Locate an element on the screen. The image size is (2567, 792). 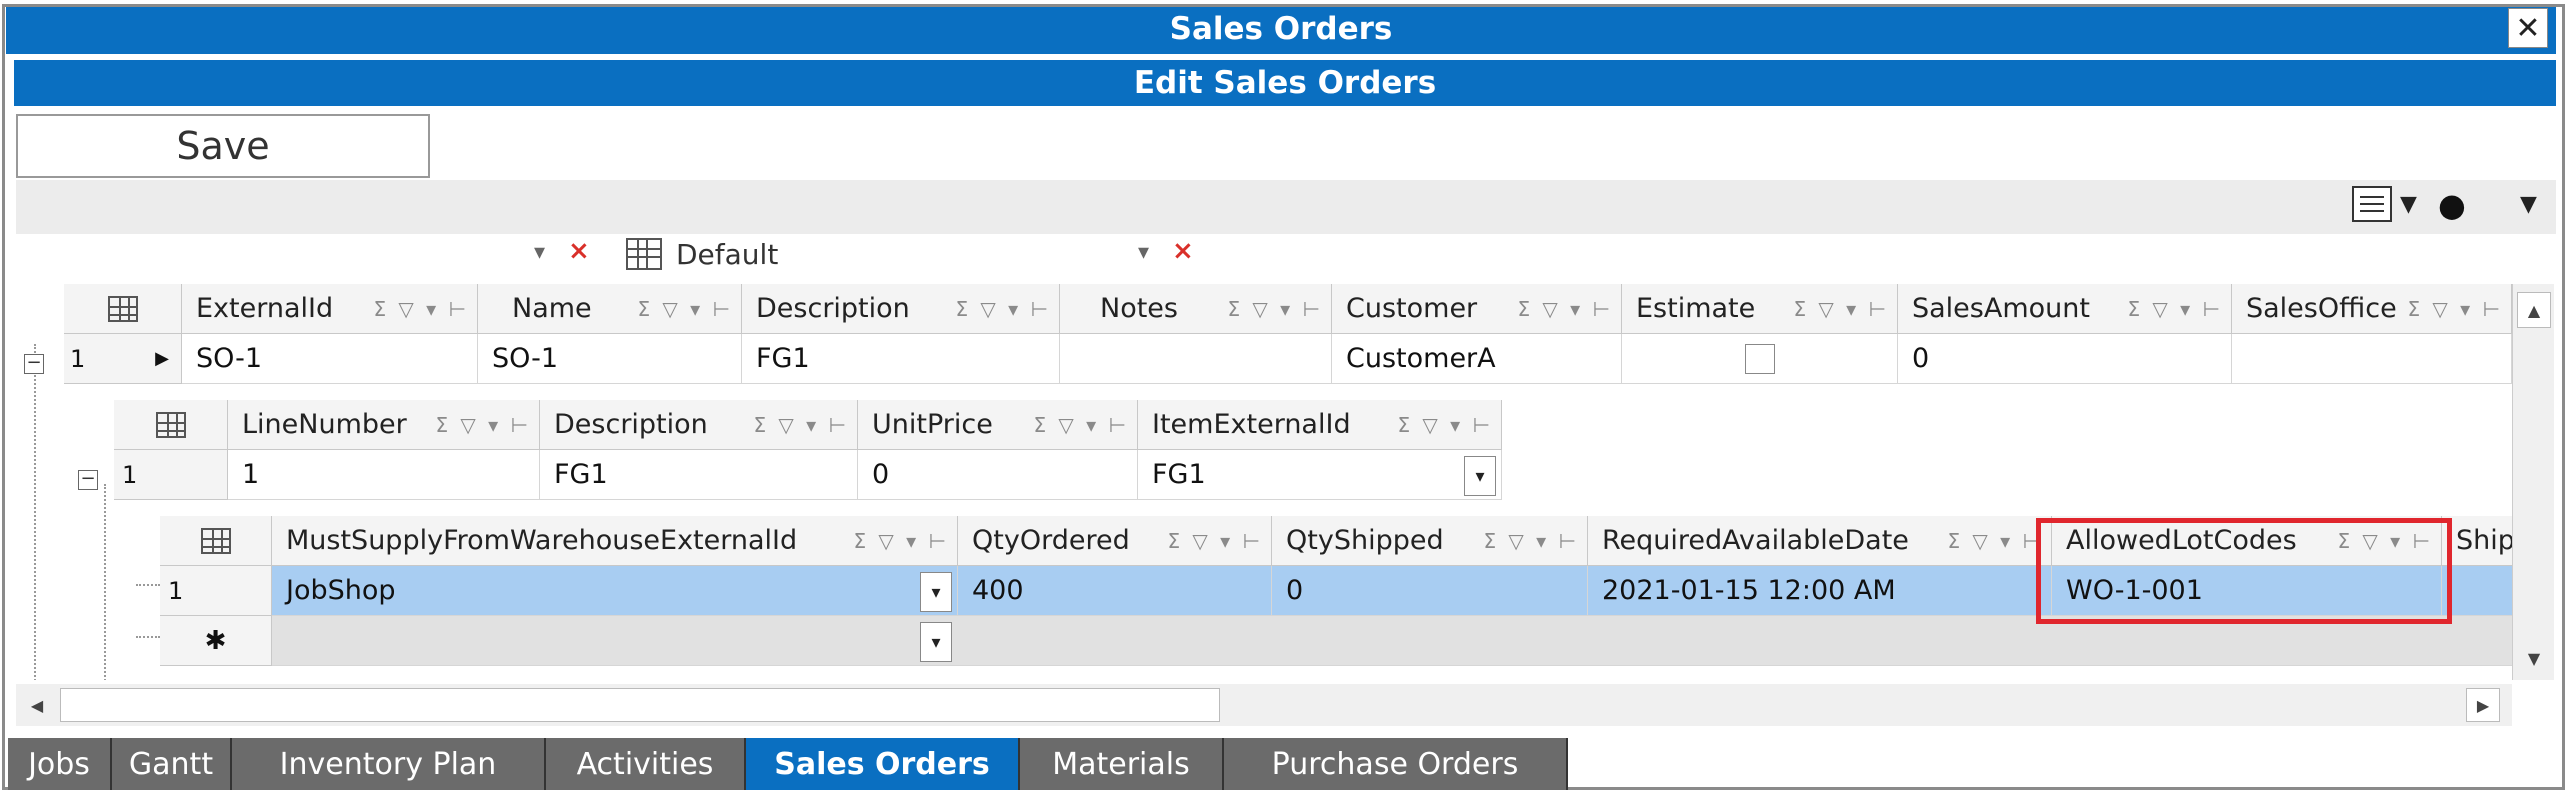
column-header: Estimate Σ ▽ ▾ ⊢ is located at coordinates (1760, 309).